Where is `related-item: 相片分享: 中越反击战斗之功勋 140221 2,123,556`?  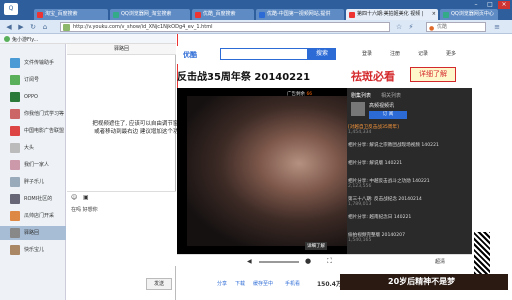 related-item: 相片分享: 中越反击战斗之功勋 140221 2,123,556 is located at coordinates (409, 183).